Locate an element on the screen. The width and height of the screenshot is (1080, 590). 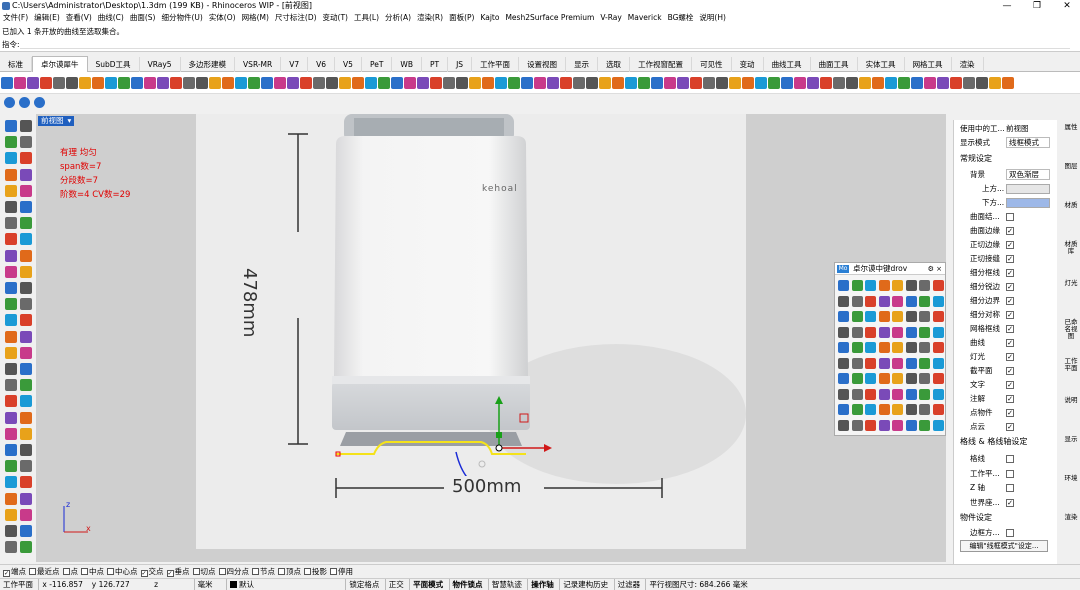
viewport-title-tab: 前视图 ▾ is located at coordinates (56, 121).